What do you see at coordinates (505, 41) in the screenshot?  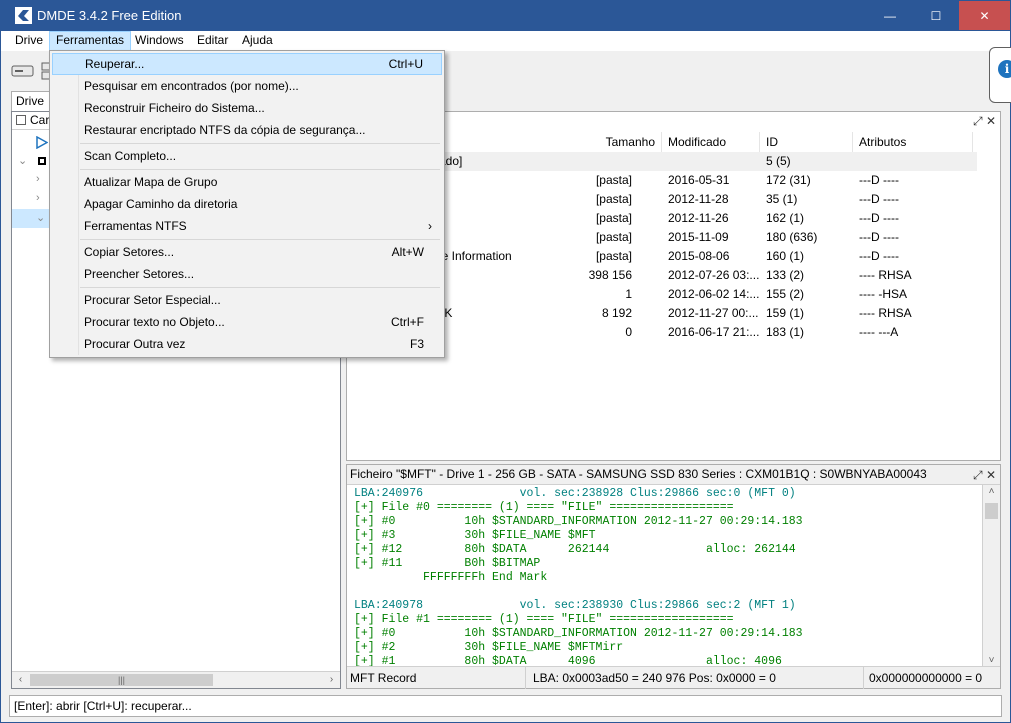 I see `menu-bar: Drive Ferramentas Windows Editar Ajuda` at bounding box center [505, 41].